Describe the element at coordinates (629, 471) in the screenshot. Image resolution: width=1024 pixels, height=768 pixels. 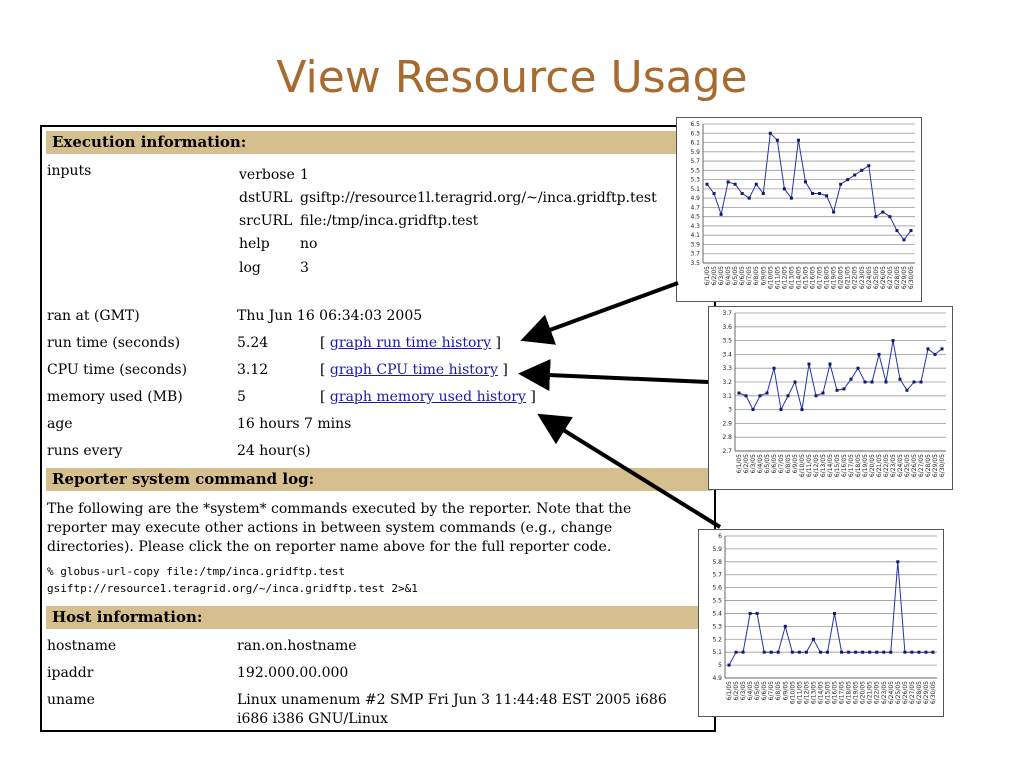
I see `arrow-to-memory-link` at that location.